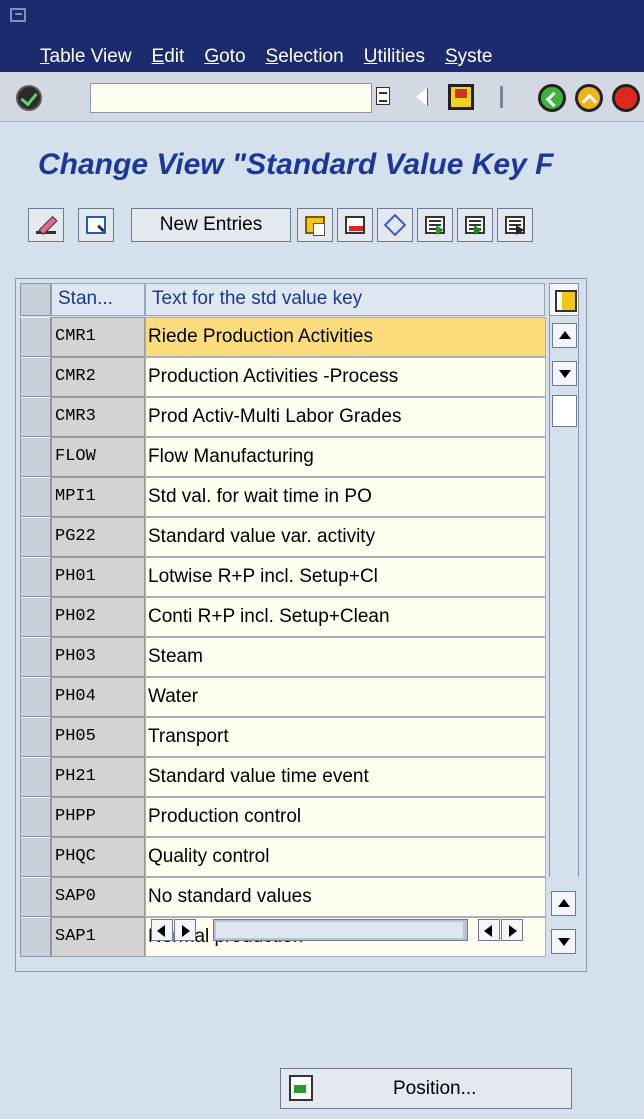 The width and height of the screenshot is (644, 1119). I want to click on table-row: CMR1 Riede Production Activities, so click(283, 337).